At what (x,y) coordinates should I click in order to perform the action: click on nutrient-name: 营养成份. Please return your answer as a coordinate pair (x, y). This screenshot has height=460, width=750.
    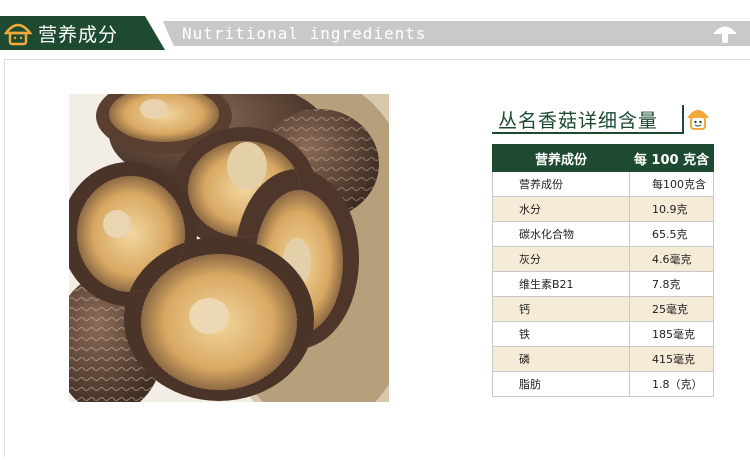
    Looking at the image, I should click on (561, 184).